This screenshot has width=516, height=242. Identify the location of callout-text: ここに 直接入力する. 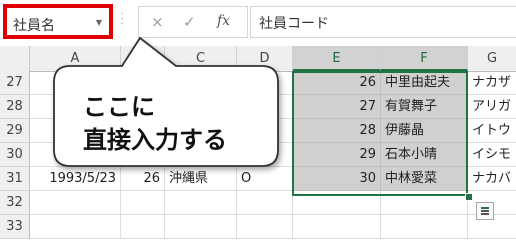
(155, 124).